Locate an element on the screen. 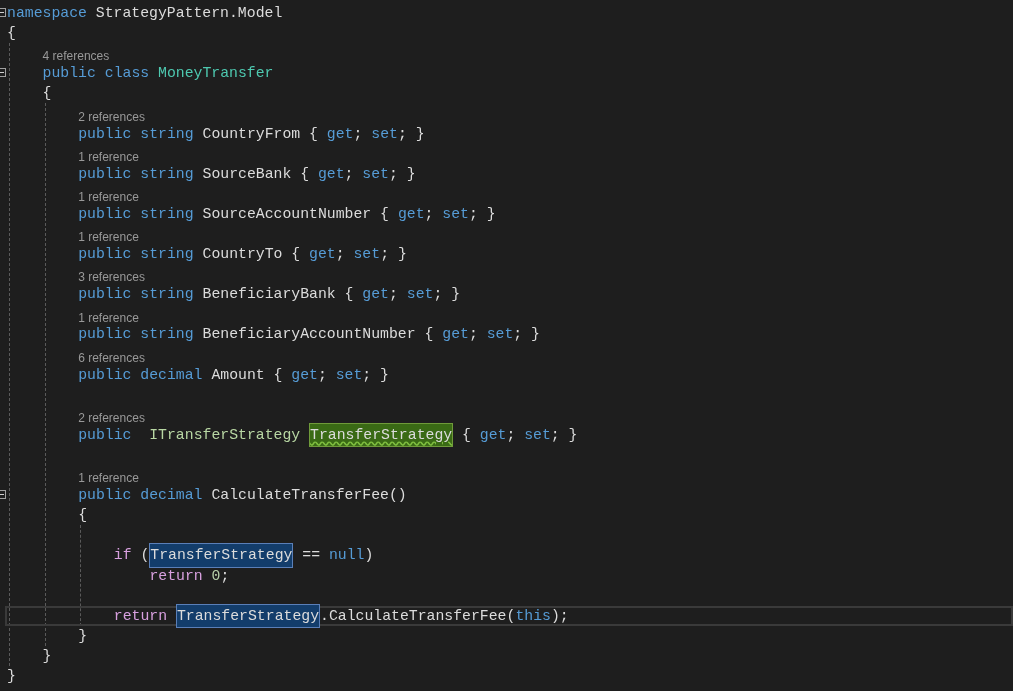 The width and height of the screenshot is (1013, 691). code-line: public string SourceAccountNumber { get; set; } is located at coordinates (287, 214).